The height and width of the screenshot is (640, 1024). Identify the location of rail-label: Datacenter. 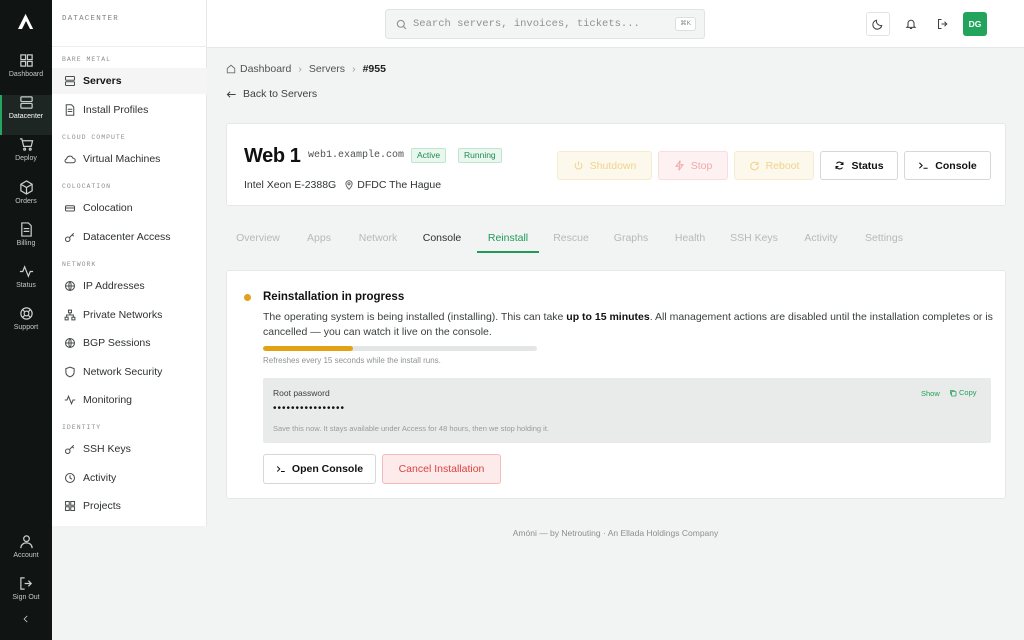
(26, 116).